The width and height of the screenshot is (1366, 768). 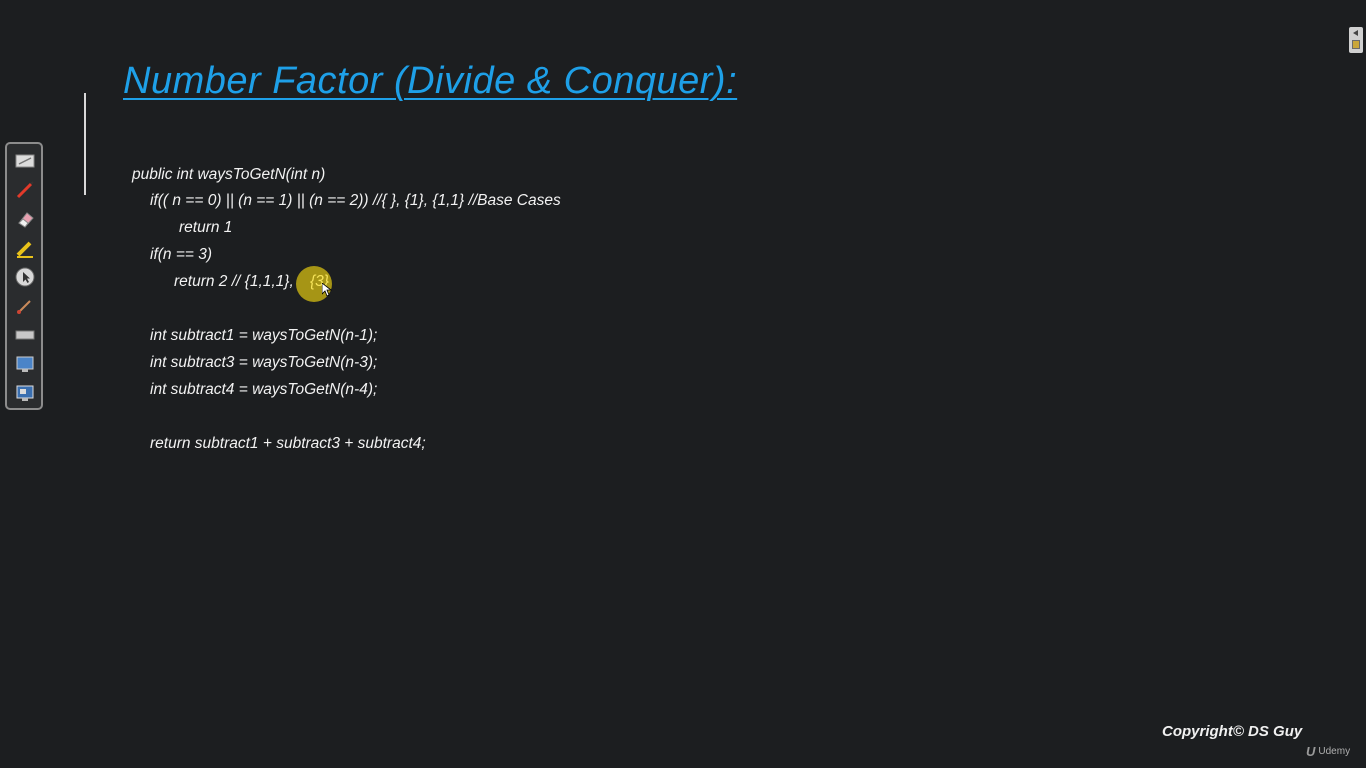 I want to click on pointer-icon, so click(x=25, y=277).